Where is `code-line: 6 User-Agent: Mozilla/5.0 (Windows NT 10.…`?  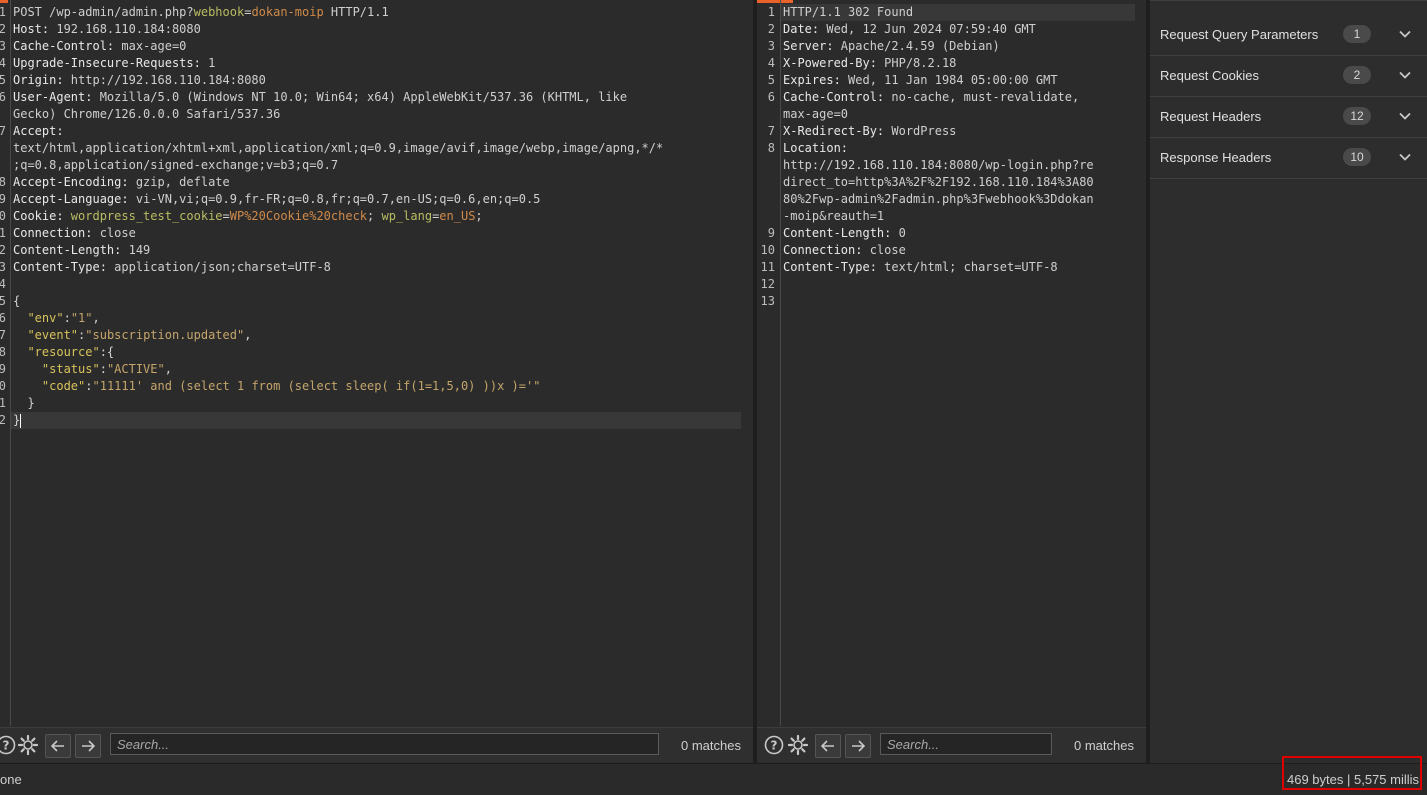 code-line: 6 User-Agent: Mozilla/5.0 (Windows NT 10.… is located at coordinates (376, 97).